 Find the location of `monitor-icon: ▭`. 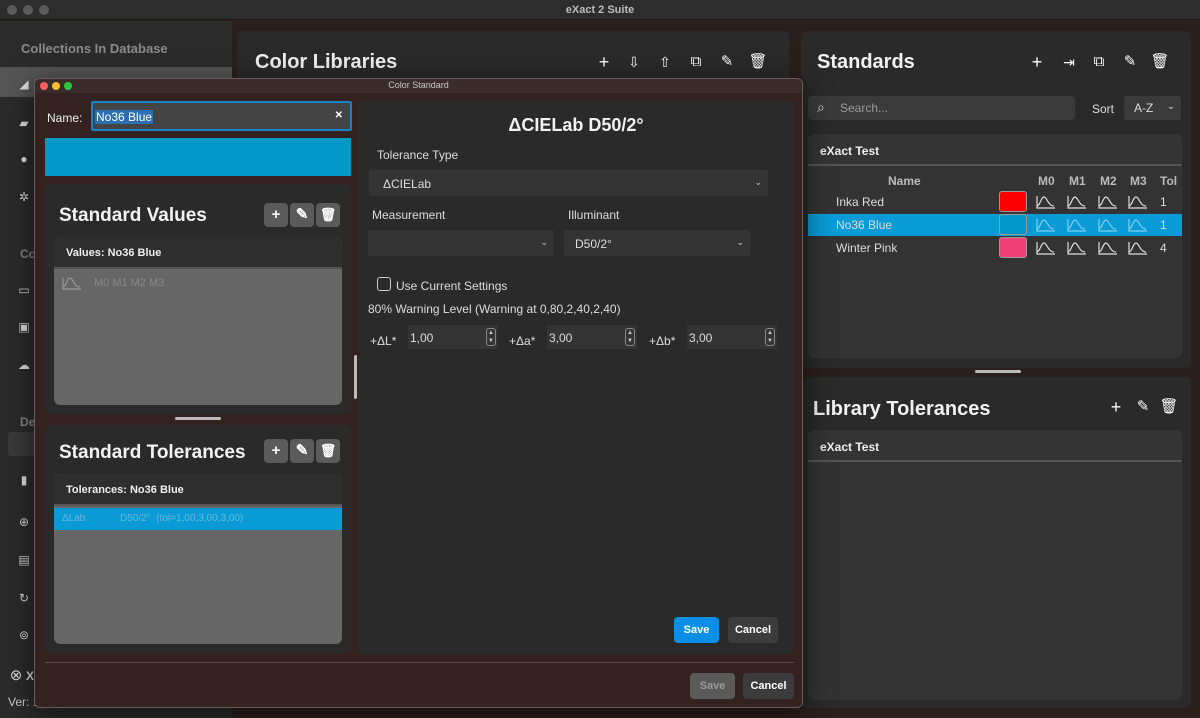

monitor-icon: ▭ is located at coordinates (24, 291).